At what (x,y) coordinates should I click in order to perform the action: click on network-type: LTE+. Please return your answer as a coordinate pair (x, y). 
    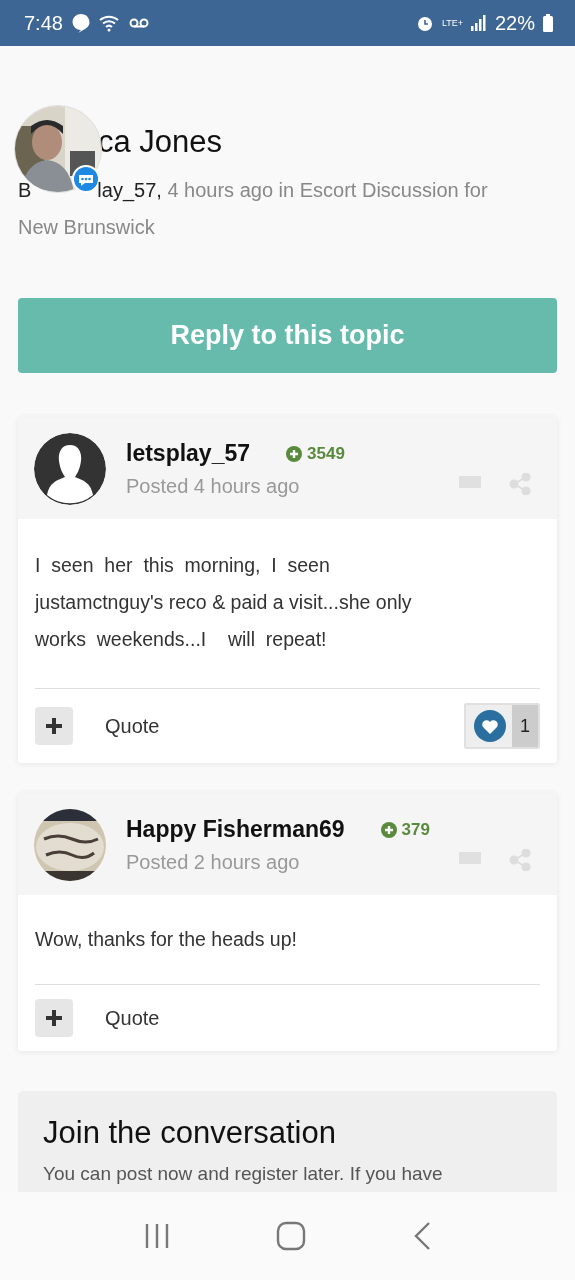
    Looking at the image, I should click on (452, 23).